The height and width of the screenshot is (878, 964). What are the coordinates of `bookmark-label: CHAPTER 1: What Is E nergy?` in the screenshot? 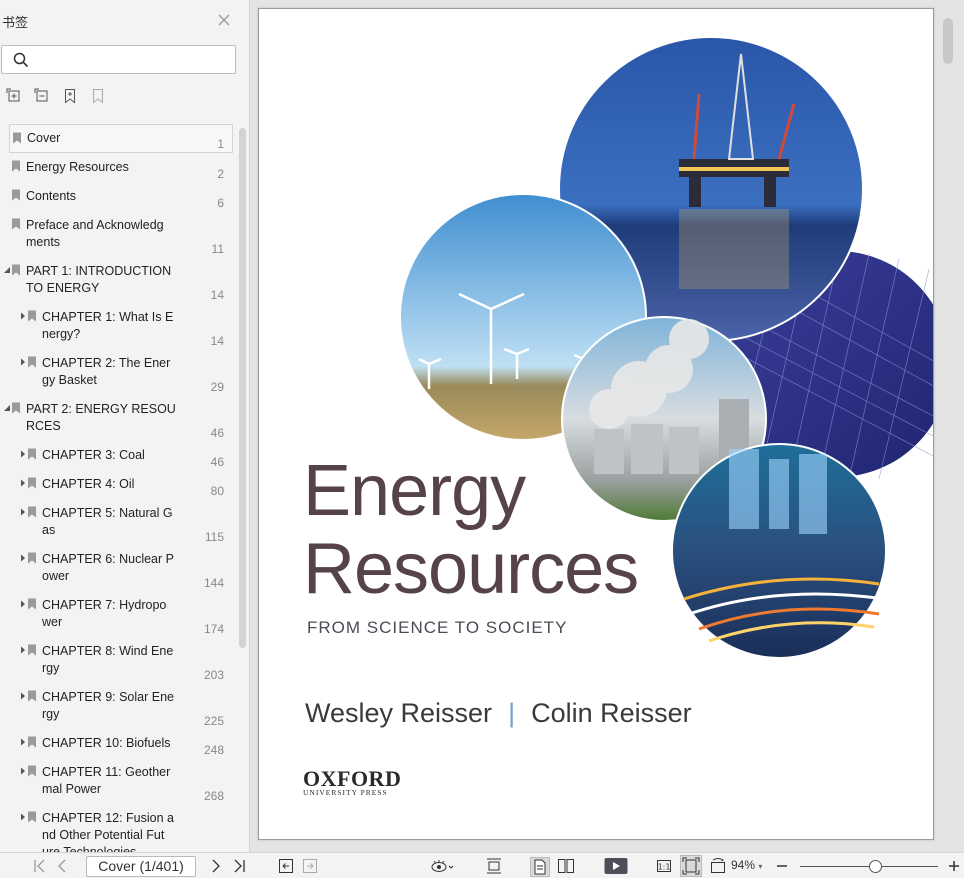 It's located at (108, 325).